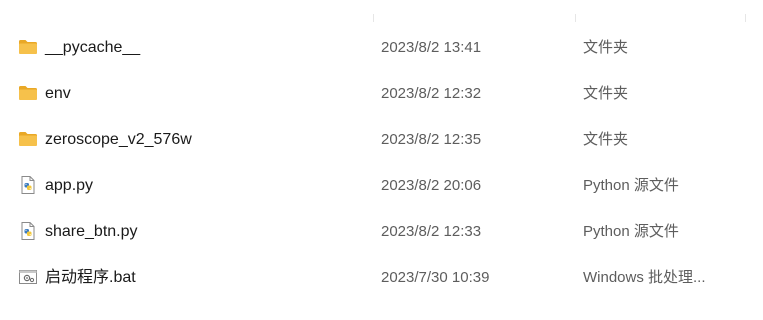 The image size is (763, 320). I want to click on file-row-zeroscope: zeroscope_v2_576w 2023/8/2 12:35 文件夹, so click(381, 140).